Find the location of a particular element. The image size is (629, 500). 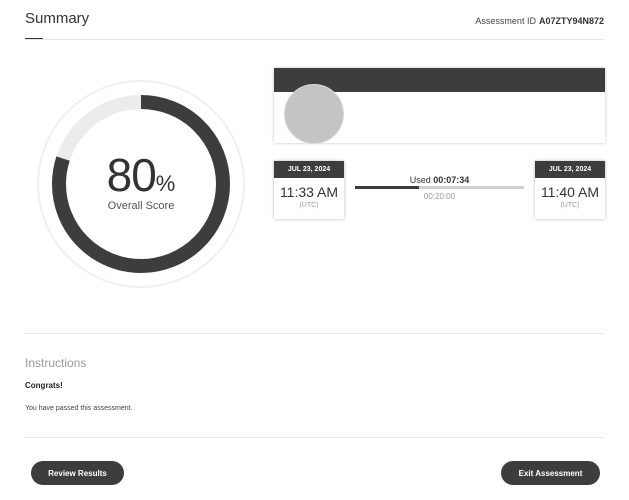

assessment-id: Assessment ID A07ZTY94N872 is located at coordinates (539, 21).